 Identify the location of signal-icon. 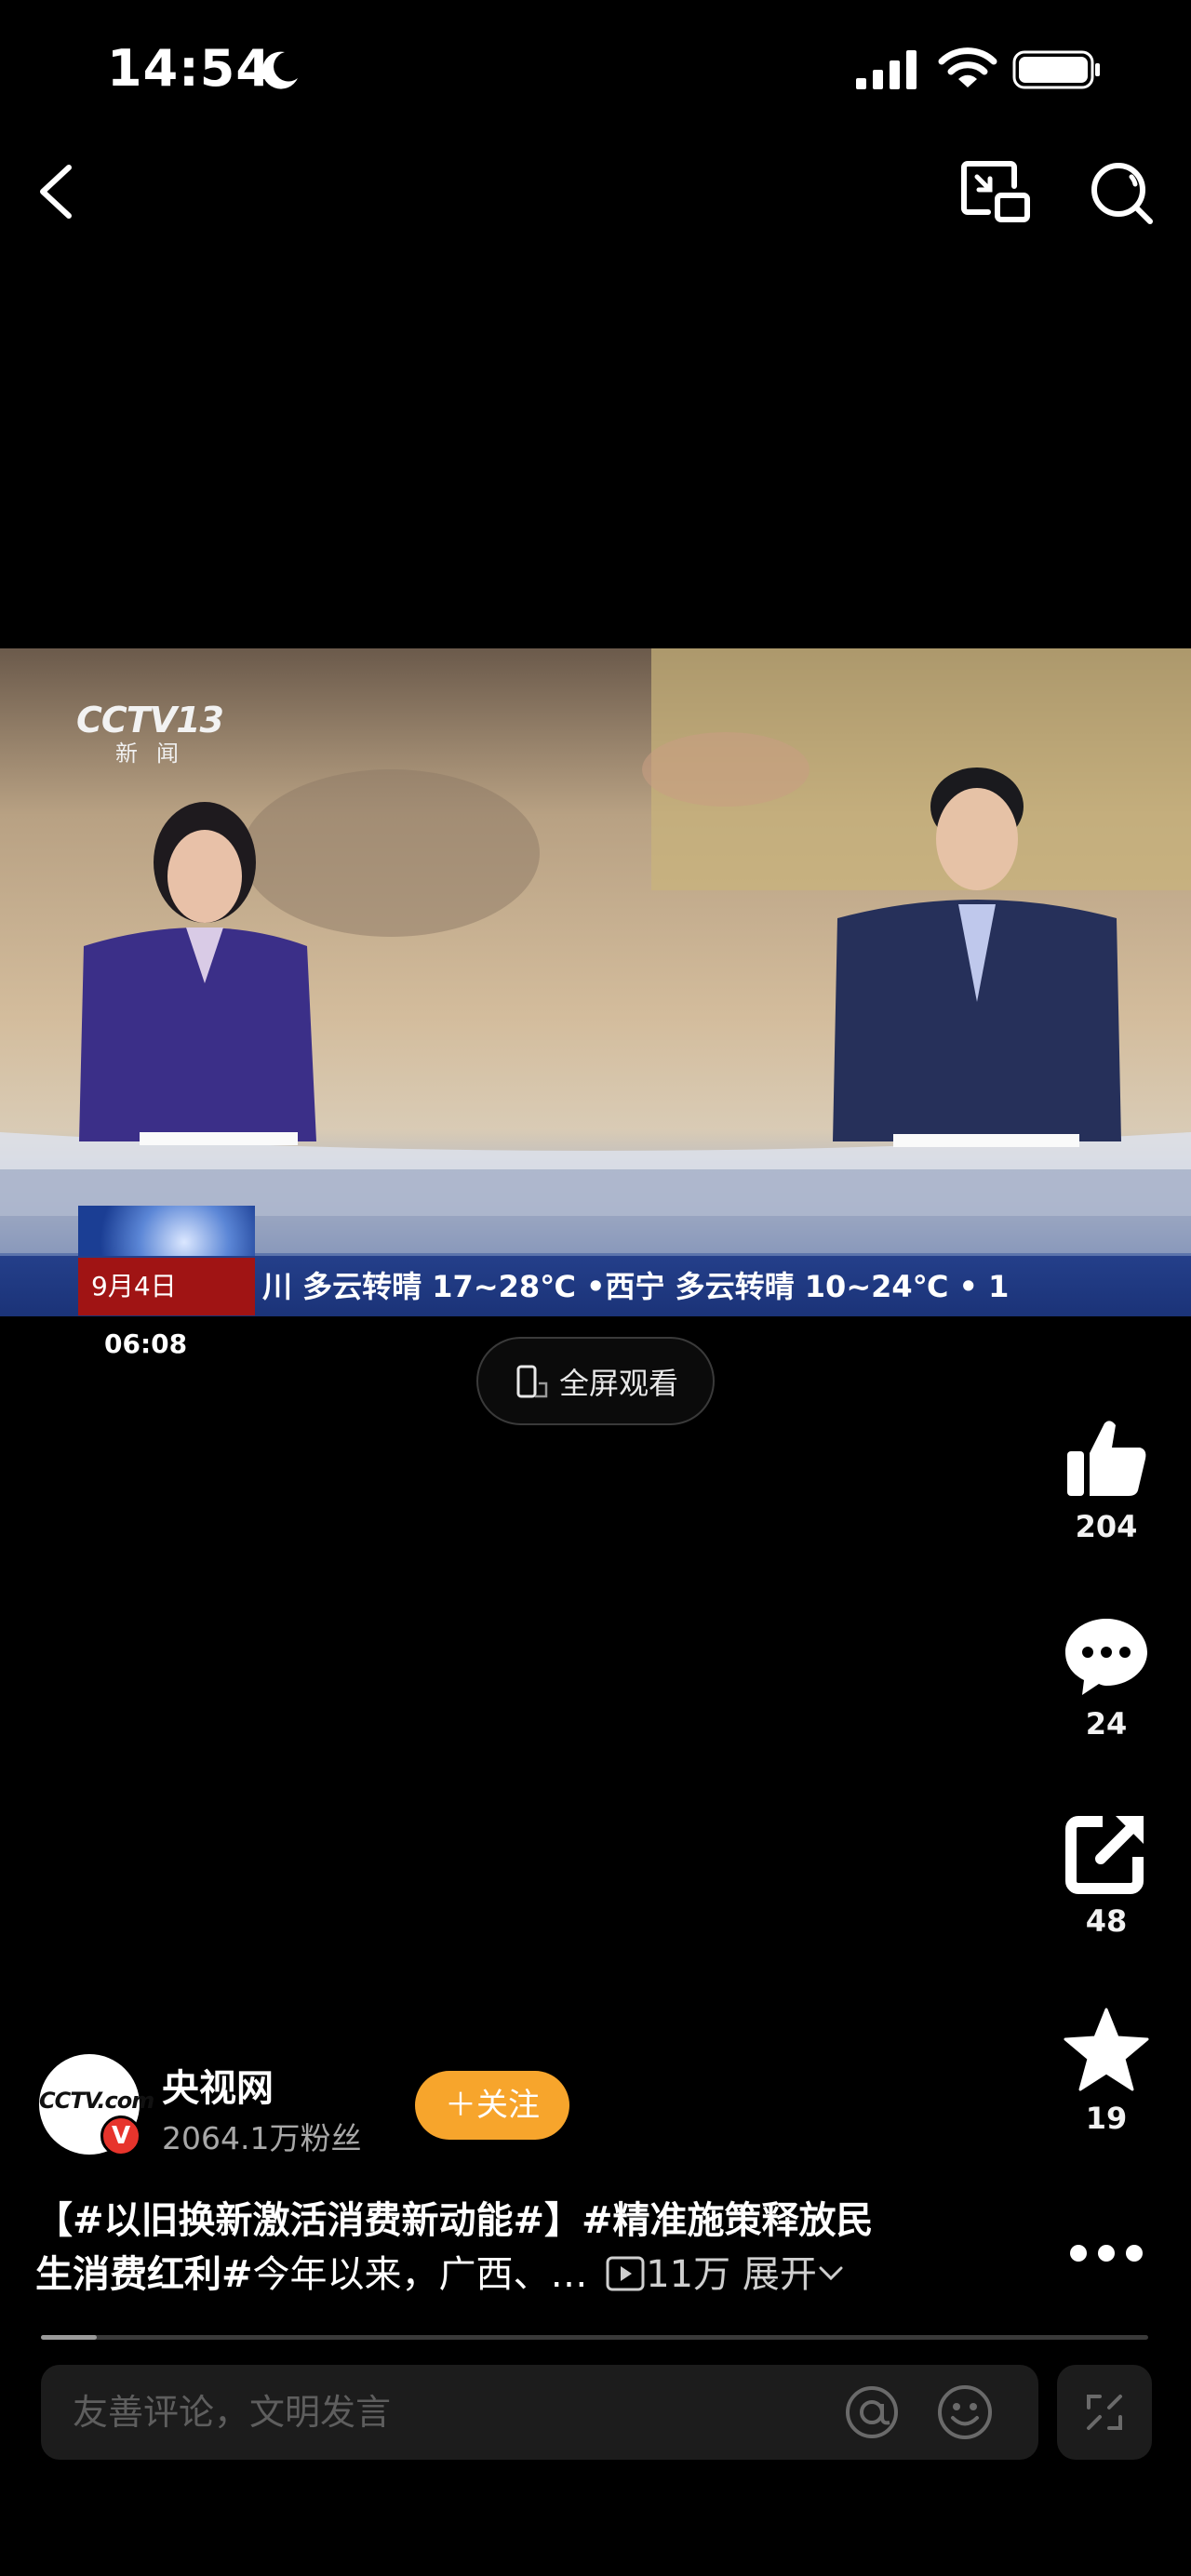
(886, 69).